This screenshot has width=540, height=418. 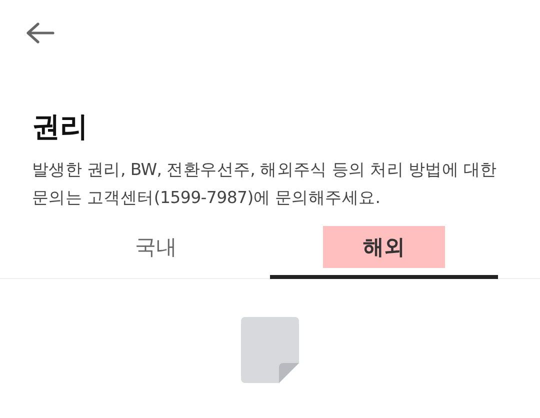 What do you see at coordinates (265, 184) in the screenshot?
I see `description-text: 발생한 권리, BW, 전환우선주, 해외주식 등의 처리 방법에 대한 문의는 고객센터(1599-7987)에 문의해주세요.` at bounding box center [265, 184].